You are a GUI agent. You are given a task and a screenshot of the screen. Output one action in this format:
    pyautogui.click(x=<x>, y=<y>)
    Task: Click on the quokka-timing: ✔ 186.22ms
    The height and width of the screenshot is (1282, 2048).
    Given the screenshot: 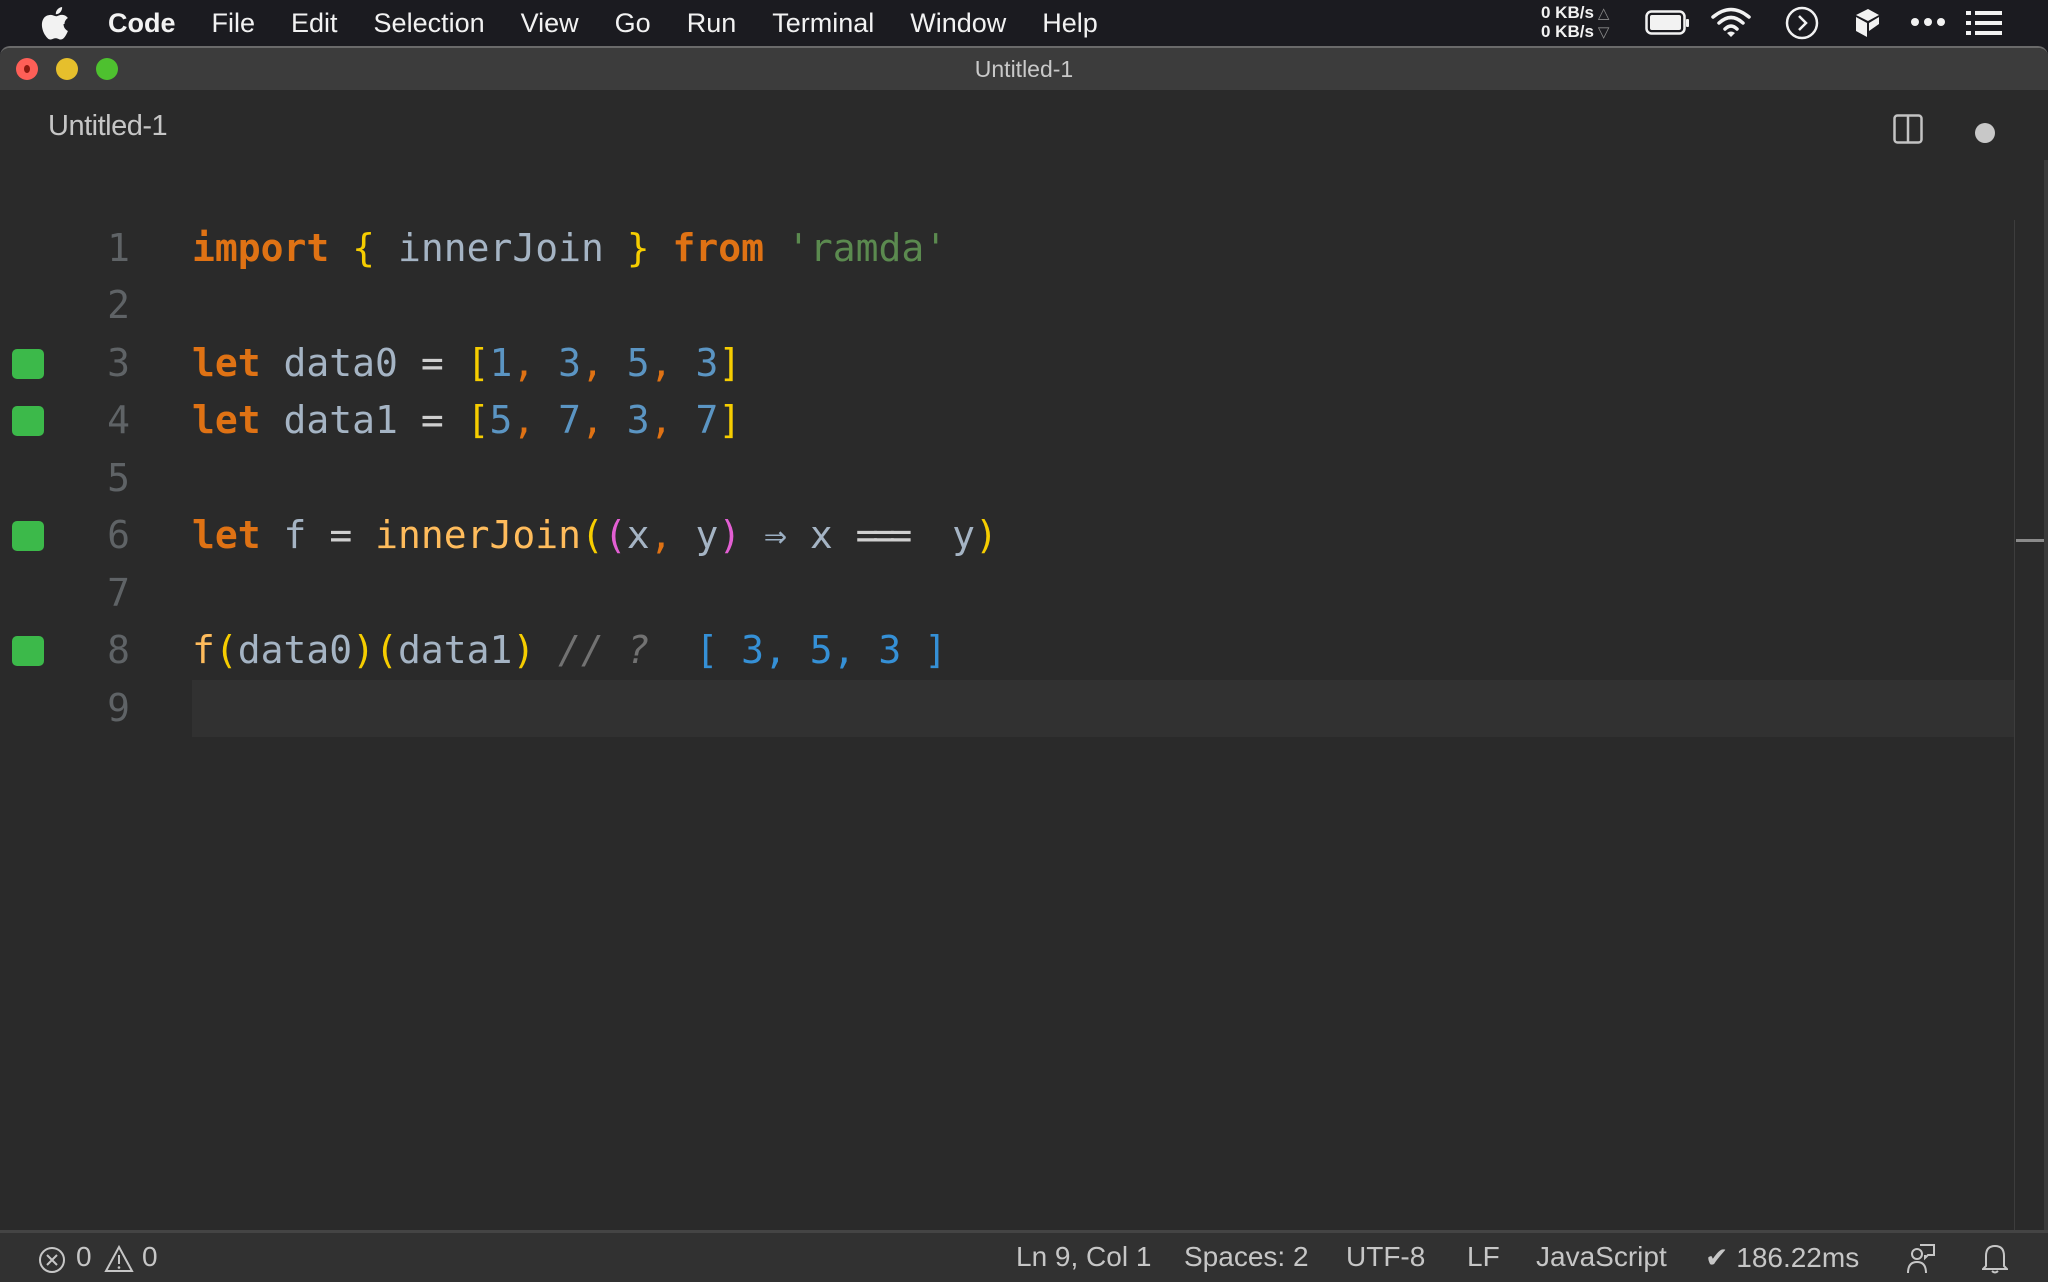 What is the action you would take?
    pyautogui.click(x=1782, y=1257)
    